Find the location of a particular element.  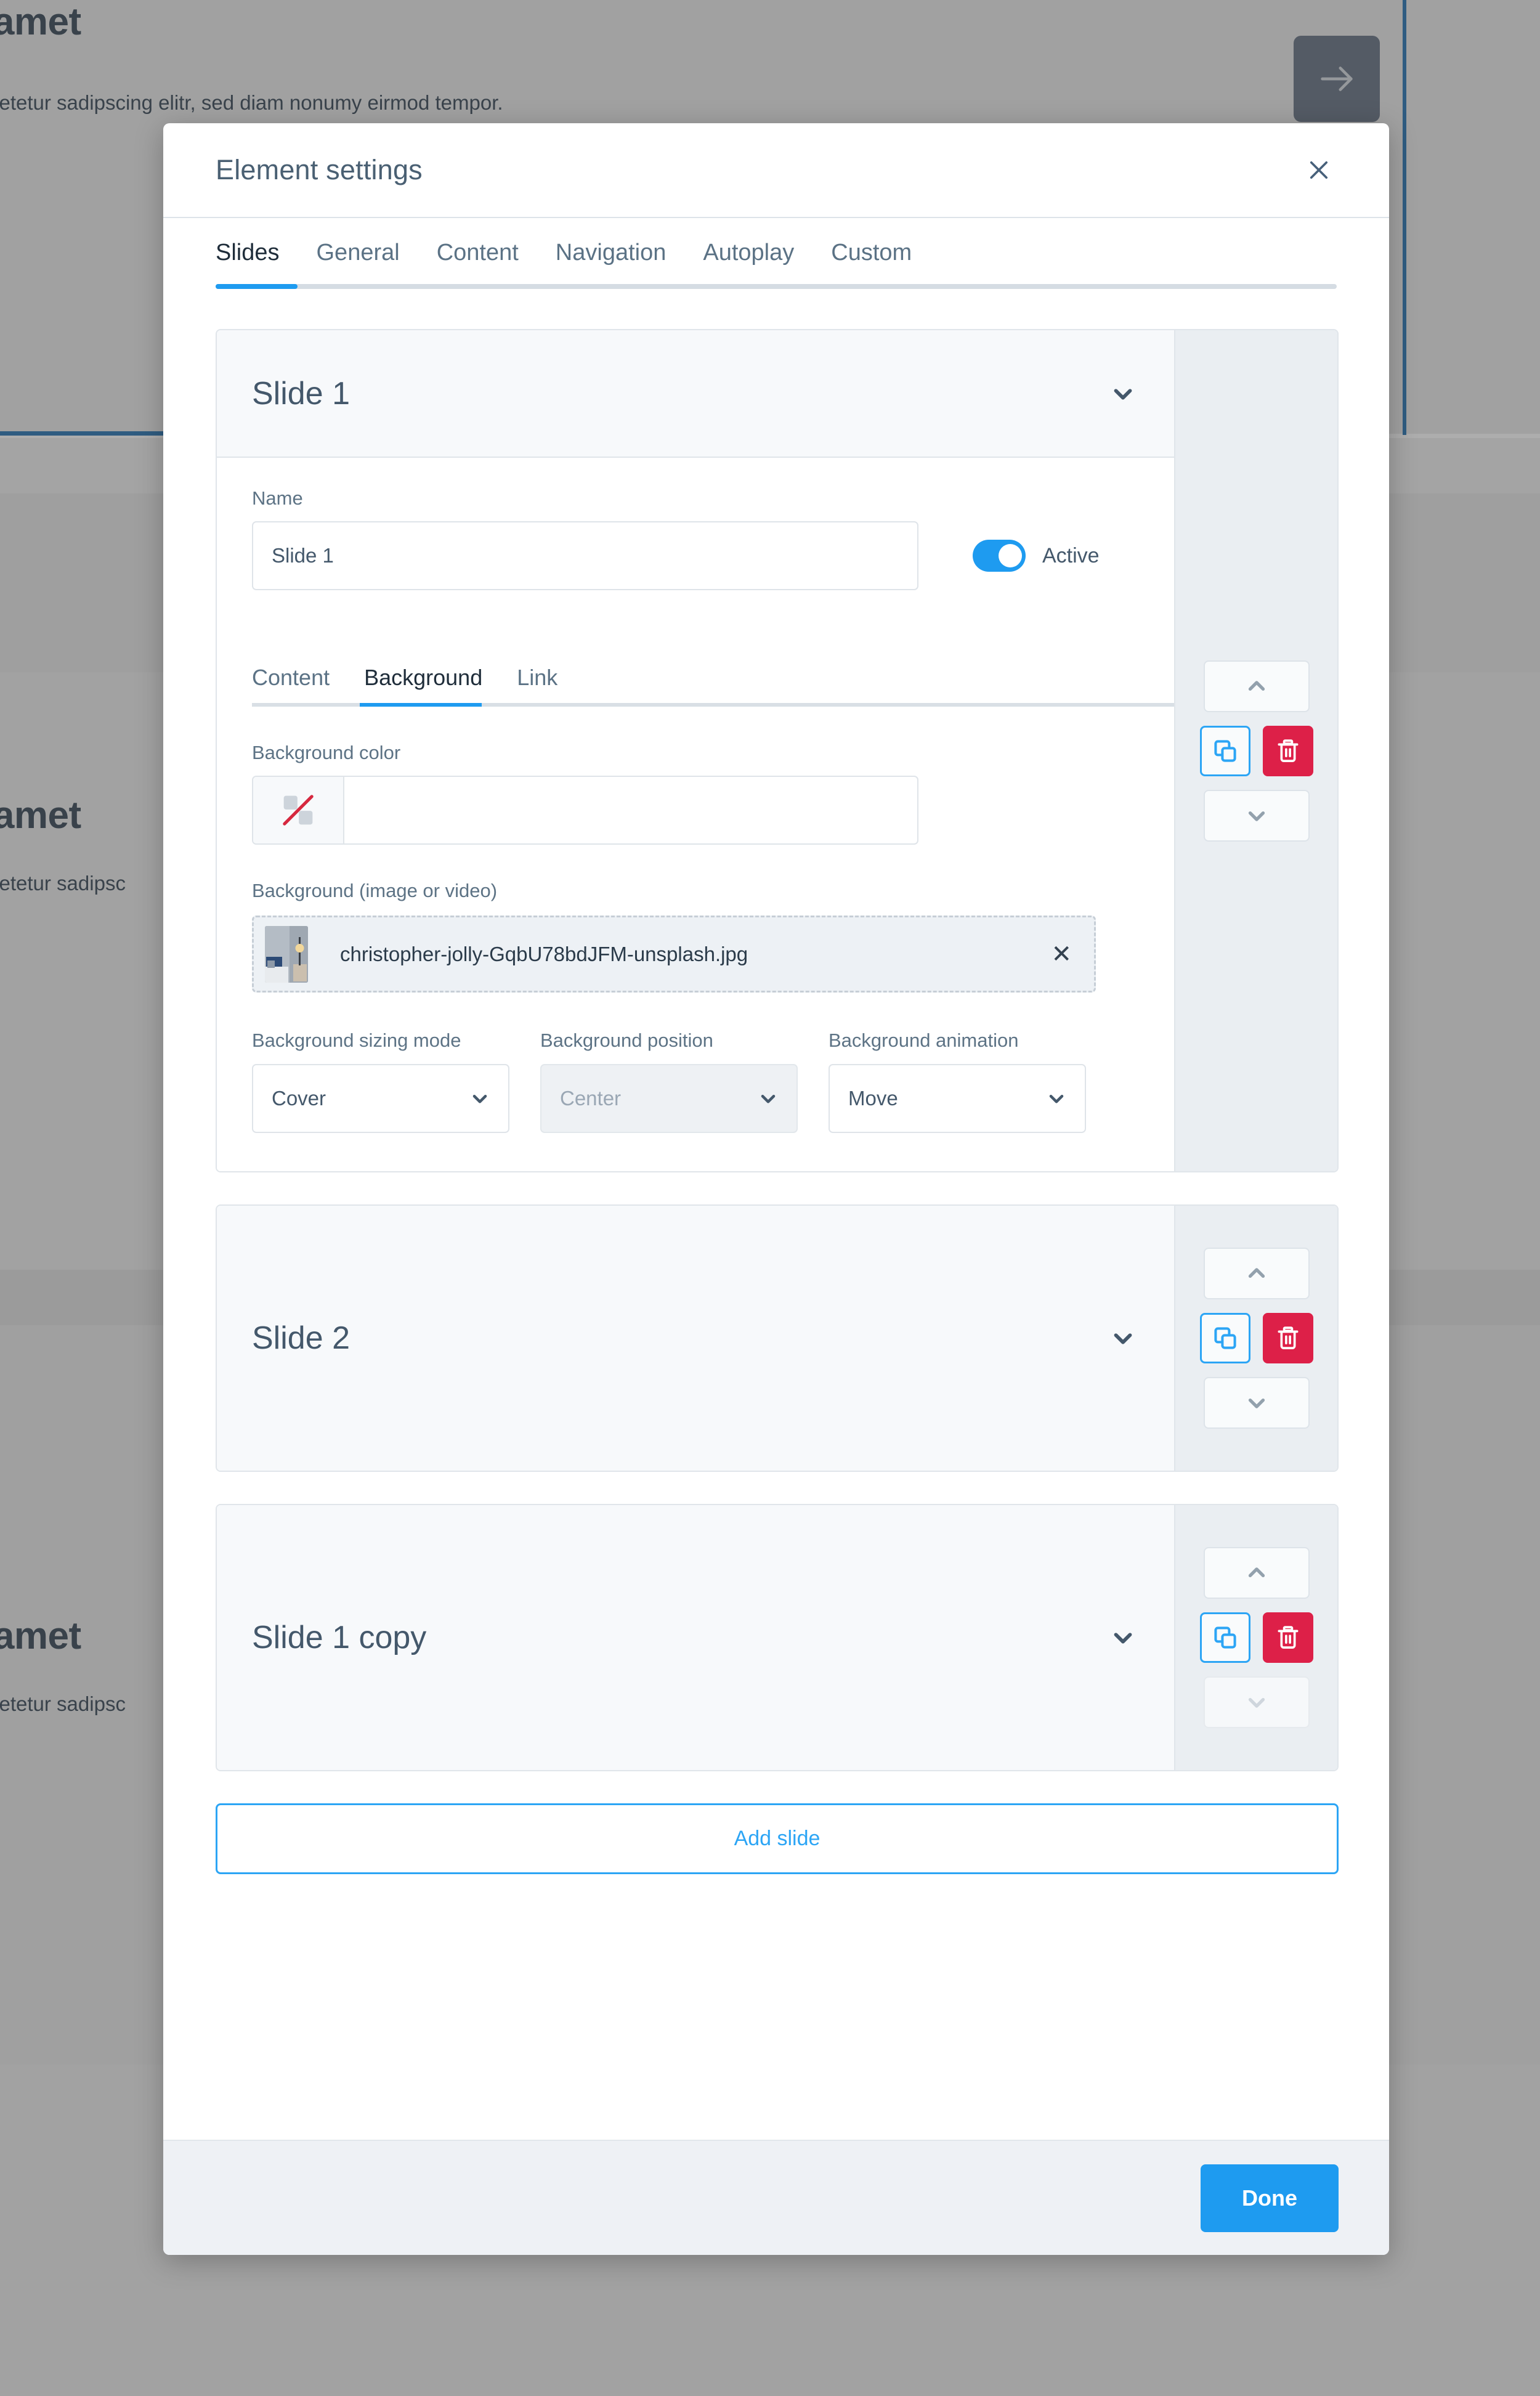

inner-tab-background: Background is located at coordinates (423, 678).